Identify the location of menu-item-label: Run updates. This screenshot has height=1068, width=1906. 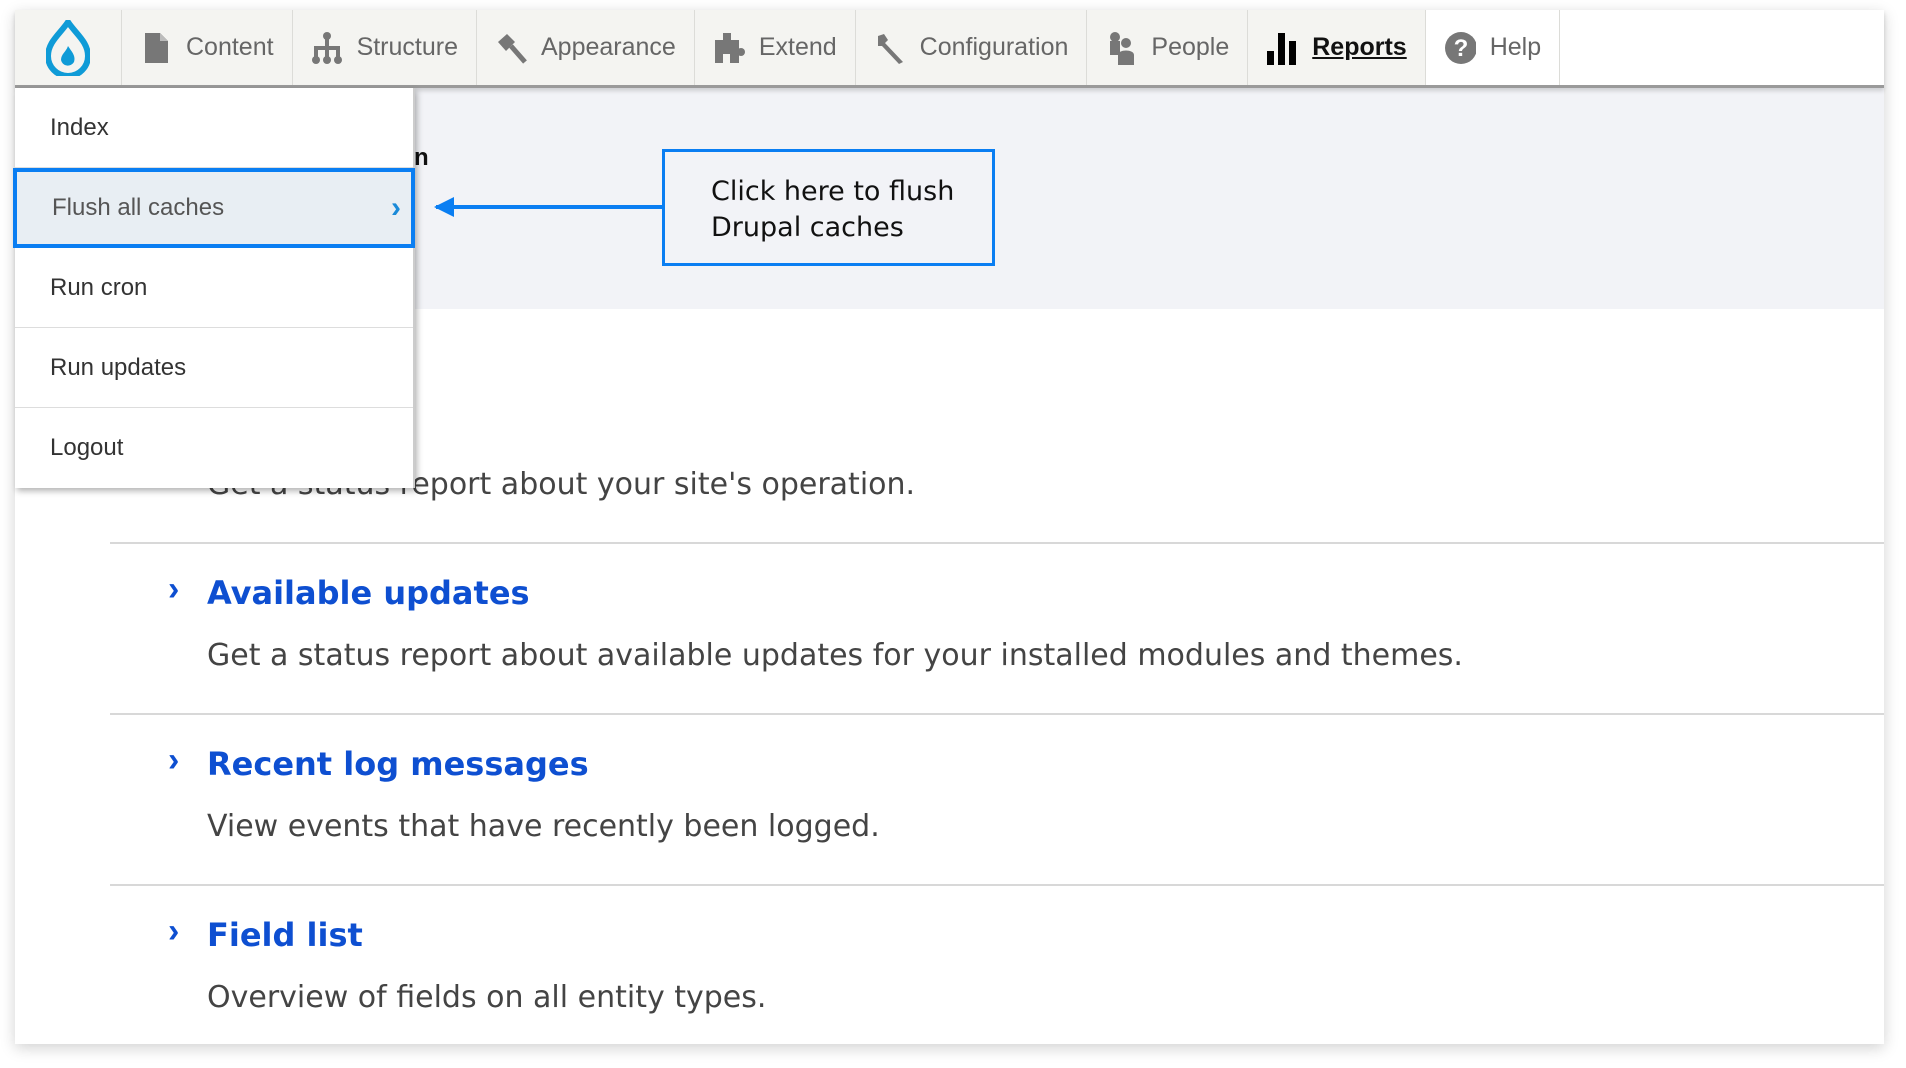
(118, 367).